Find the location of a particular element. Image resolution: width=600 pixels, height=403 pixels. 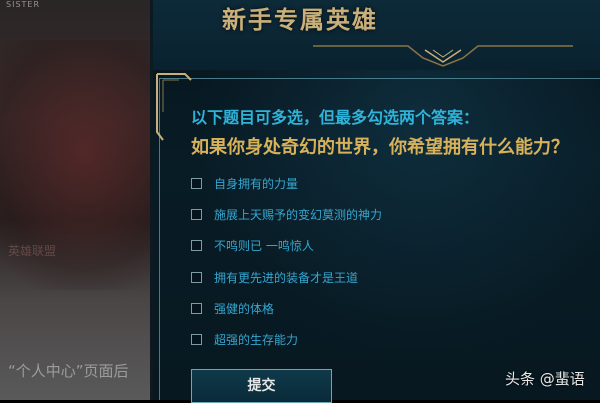

question-hint: 以下题目可多选，但最多勾选两个答案： is located at coordinates (335, 117).